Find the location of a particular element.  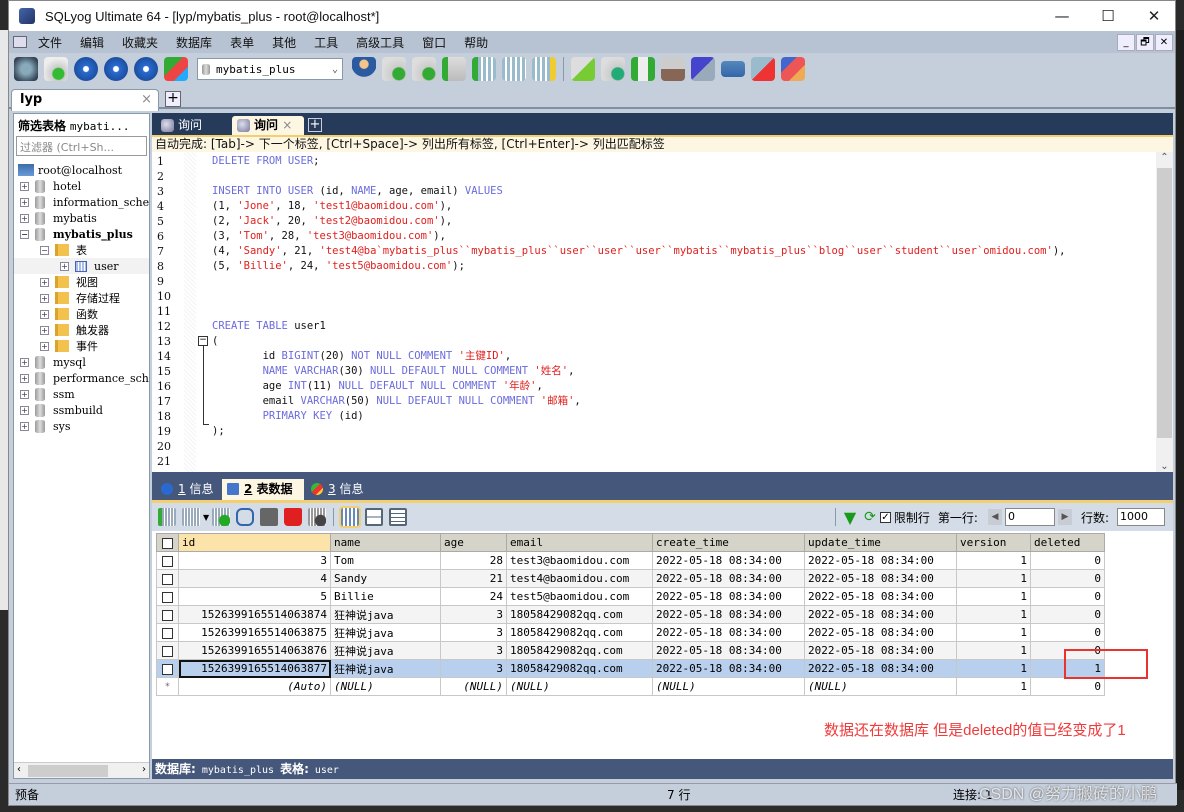

menu-tools: 工具 is located at coordinates (326, 42).